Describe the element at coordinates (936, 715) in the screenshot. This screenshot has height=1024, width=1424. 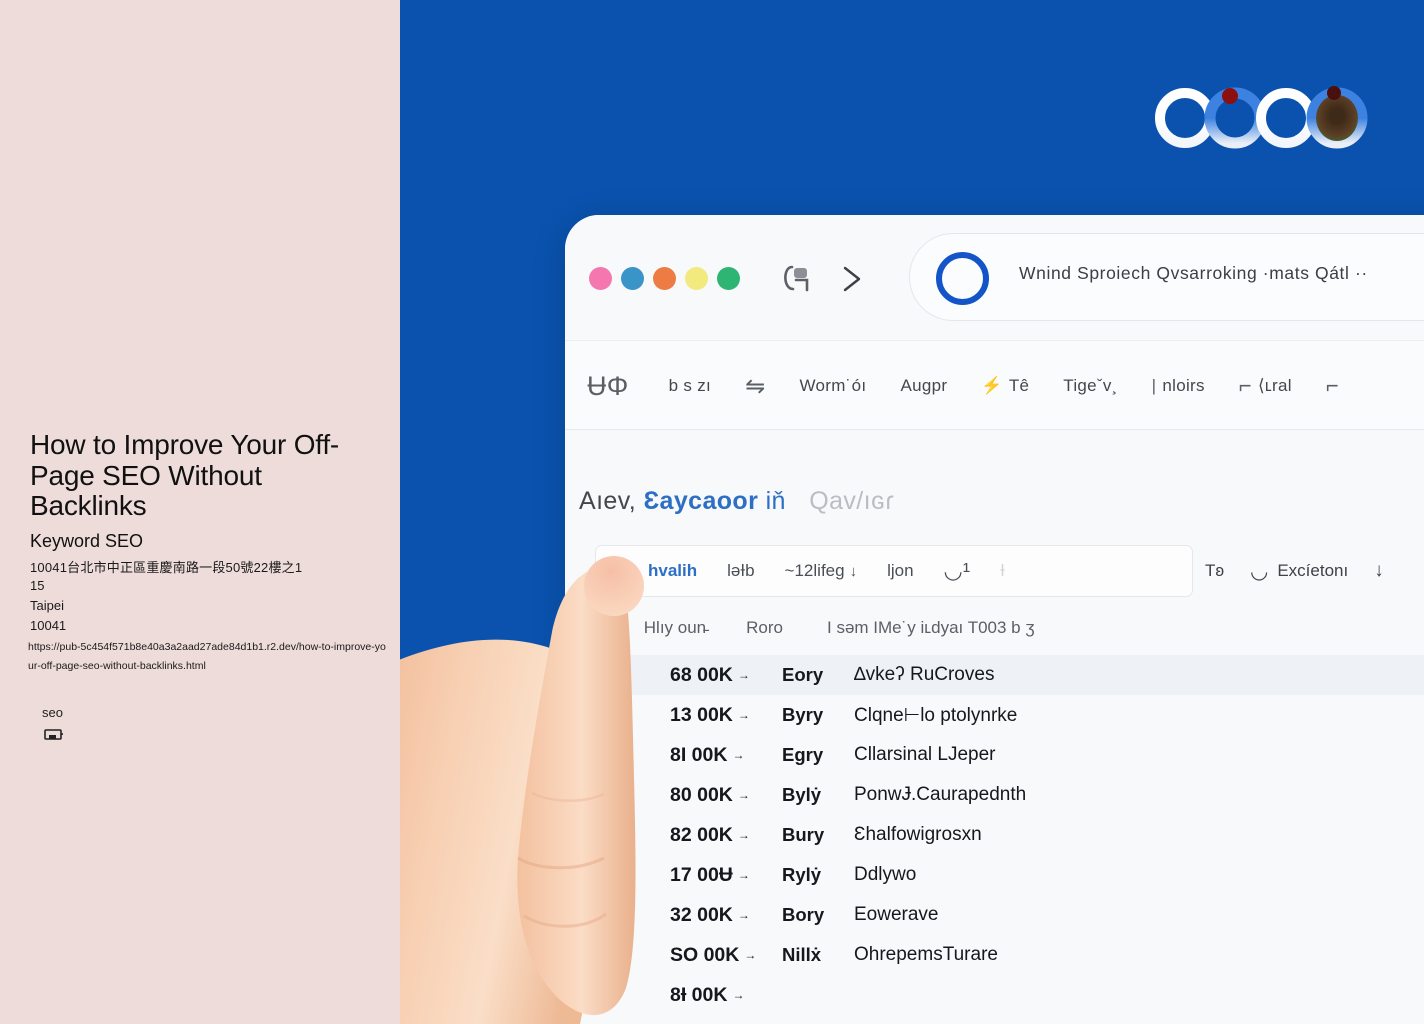
I see `cell-keyword: Clqne⊢lo ptolynrke` at that location.